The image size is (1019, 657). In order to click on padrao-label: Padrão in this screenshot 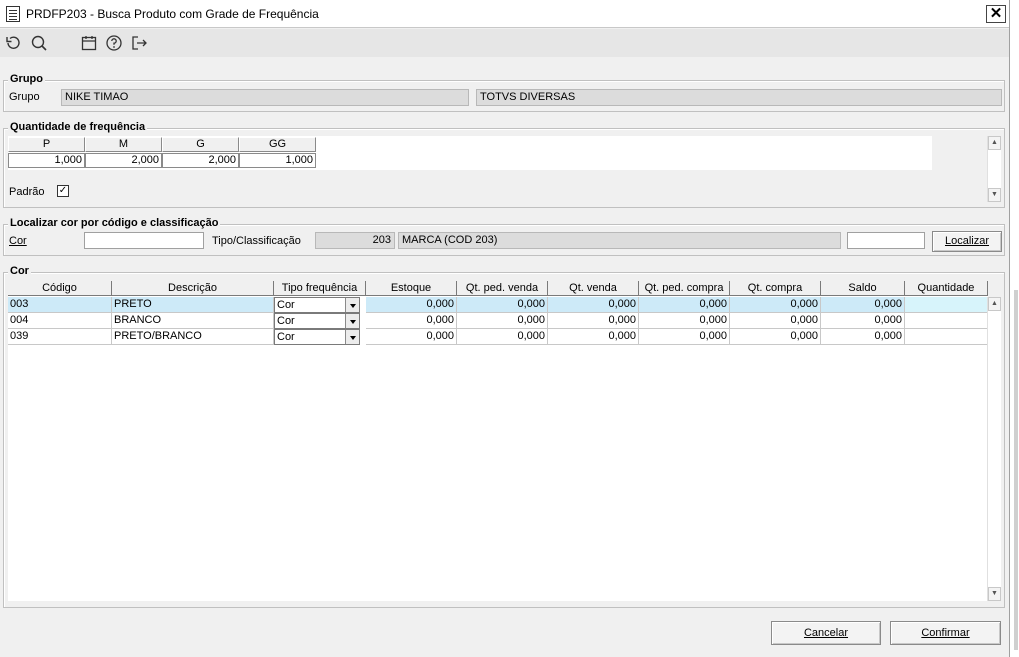, I will do `click(27, 192)`.